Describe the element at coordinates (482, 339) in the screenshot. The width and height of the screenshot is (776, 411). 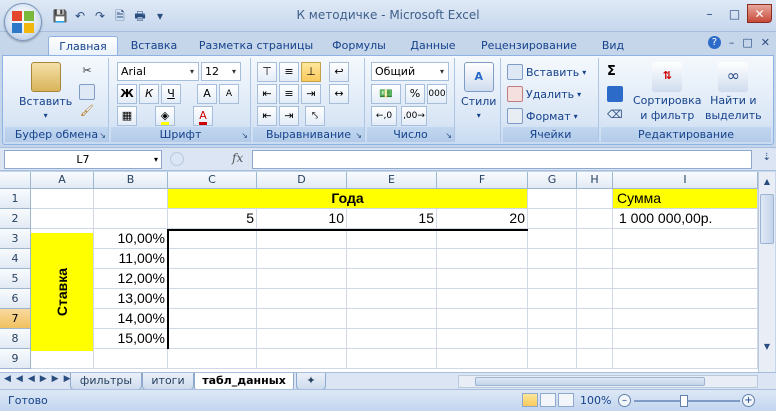
I see `cell-f8` at that location.